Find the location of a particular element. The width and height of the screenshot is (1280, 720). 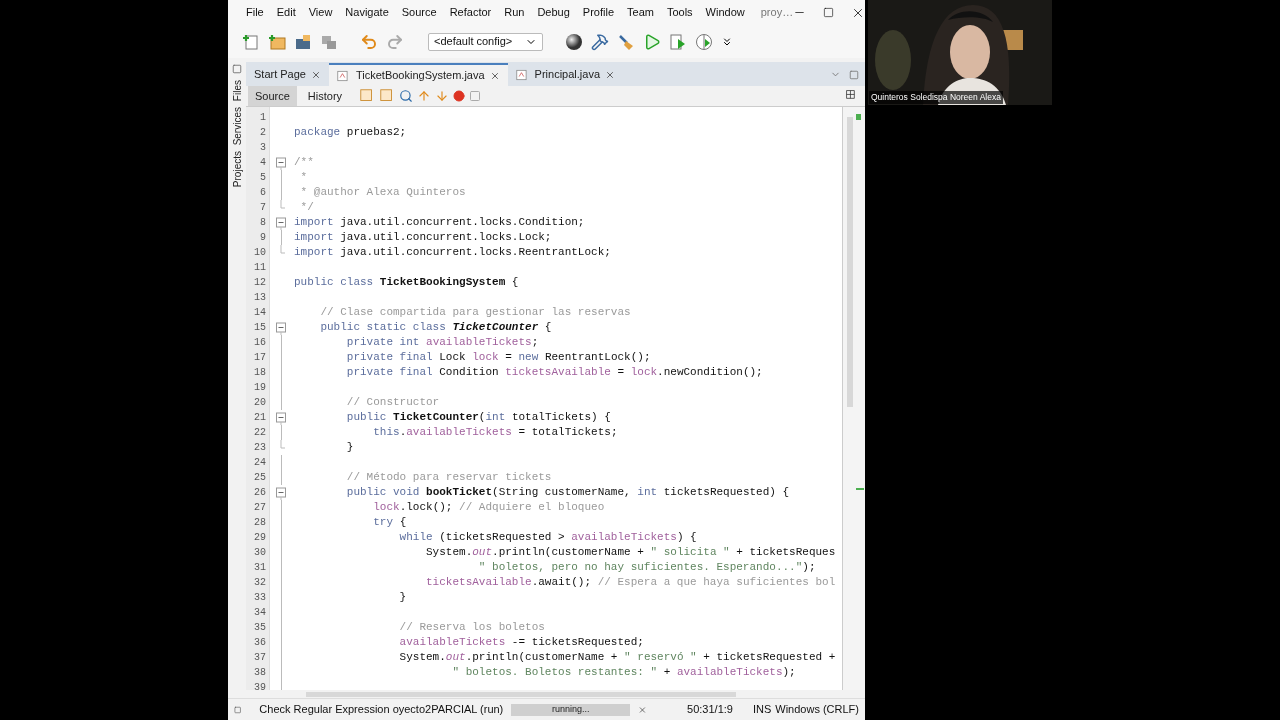

code-text: ticketsRequested) { is located at coordinates (726, 492).